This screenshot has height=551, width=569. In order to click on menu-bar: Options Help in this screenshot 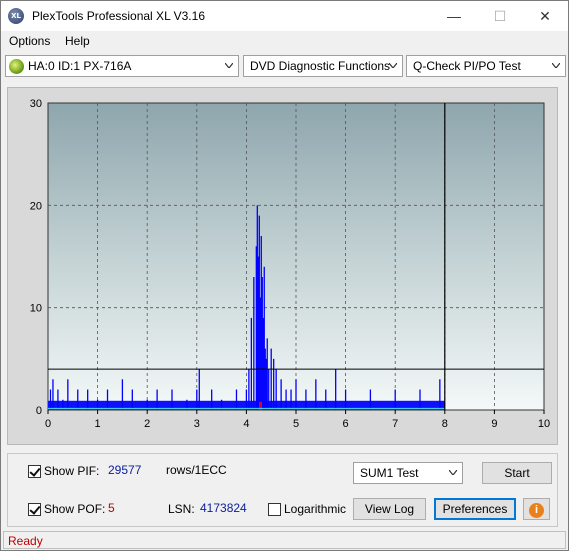, I will do `click(284, 41)`.